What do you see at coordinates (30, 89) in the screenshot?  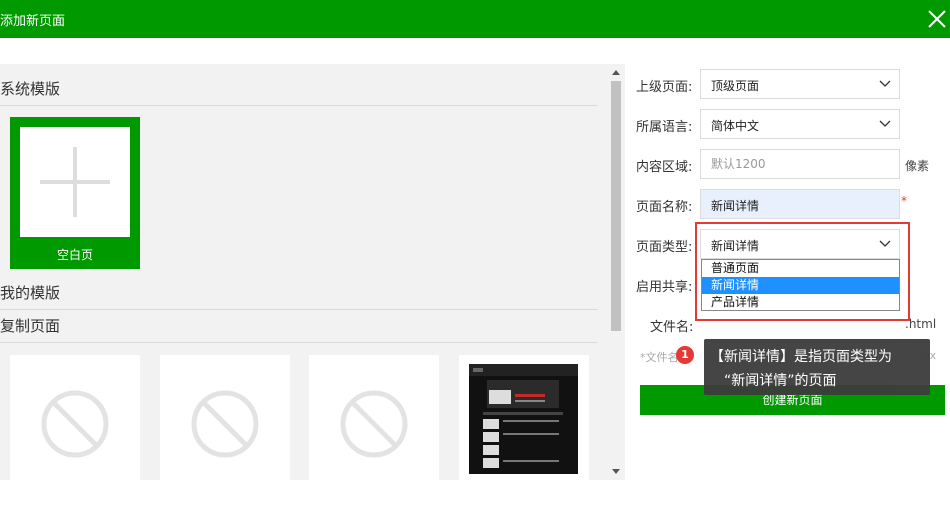 I see `system-template-label: 系统模版` at bounding box center [30, 89].